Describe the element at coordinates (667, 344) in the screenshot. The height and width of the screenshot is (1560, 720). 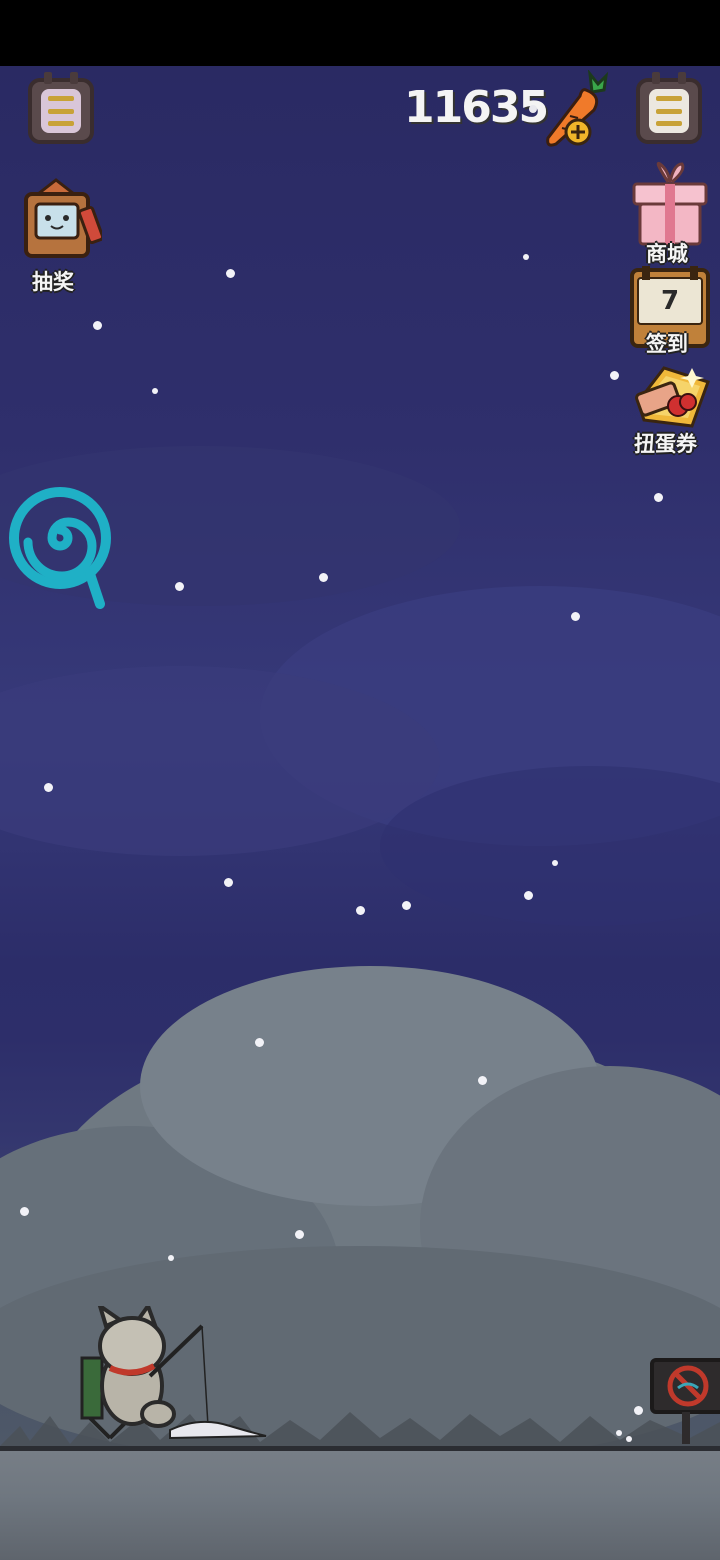
I see `checkin-label: 签到` at that location.